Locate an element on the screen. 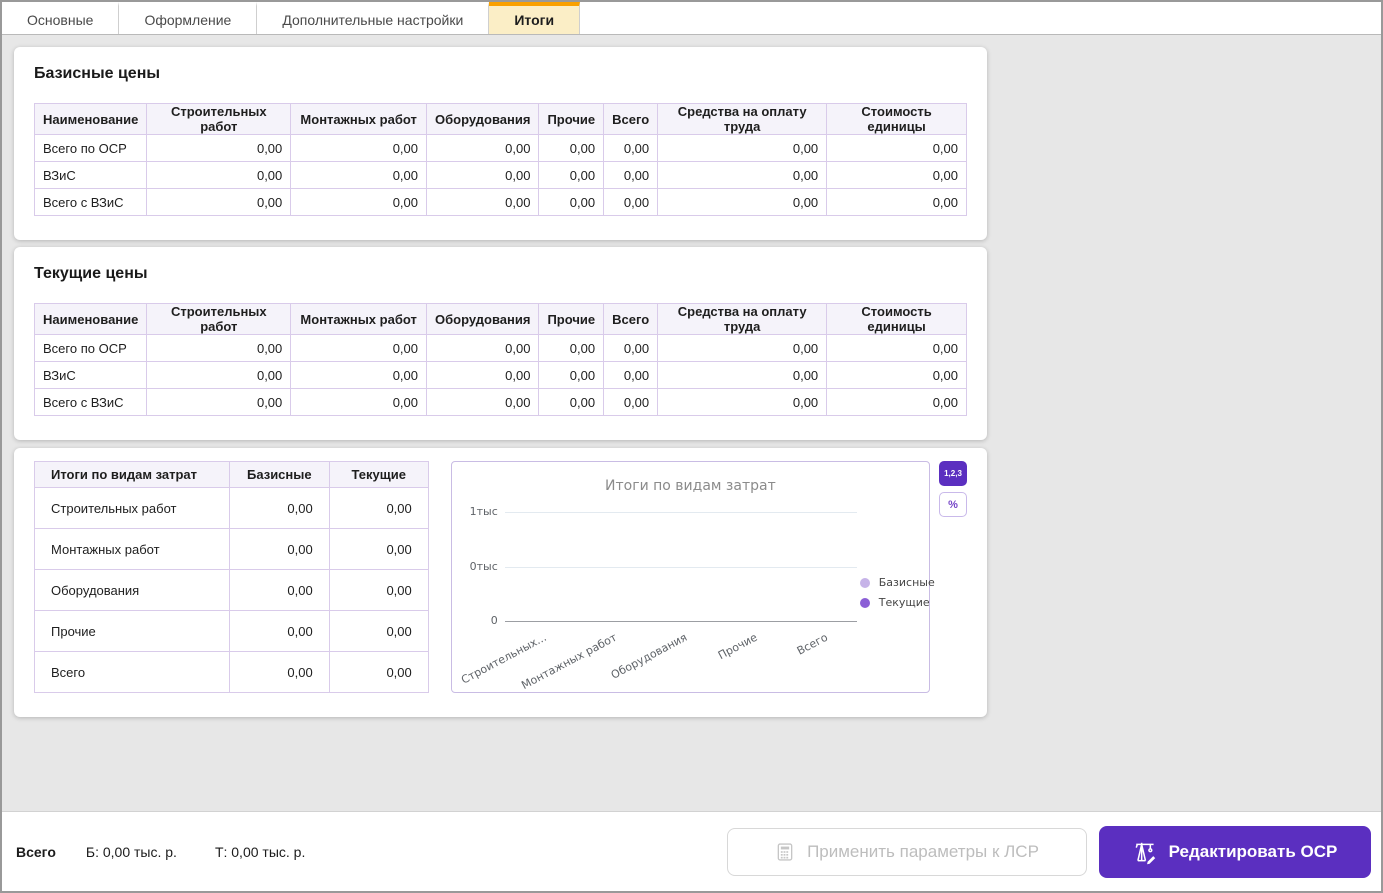 The width and height of the screenshot is (1383, 893). column-header: Стоимость единицы is located at coordinates (896, 119).